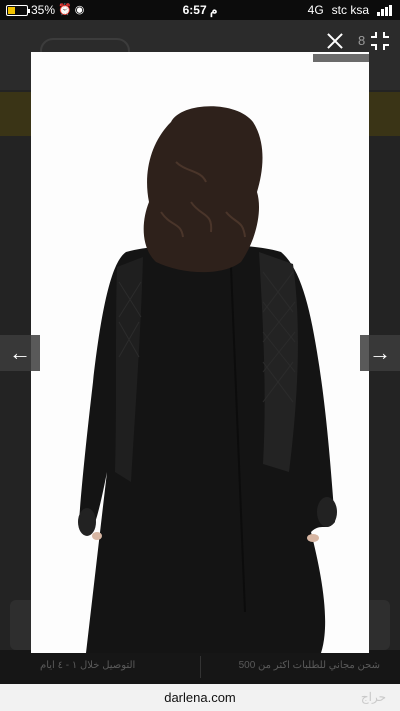  What do you see at coordinates (88, 665) in the screenshot?
I see `footer-delivery-text: التوصيل خلال ١ - ٤ ايام` at bounding box center [88, 665].